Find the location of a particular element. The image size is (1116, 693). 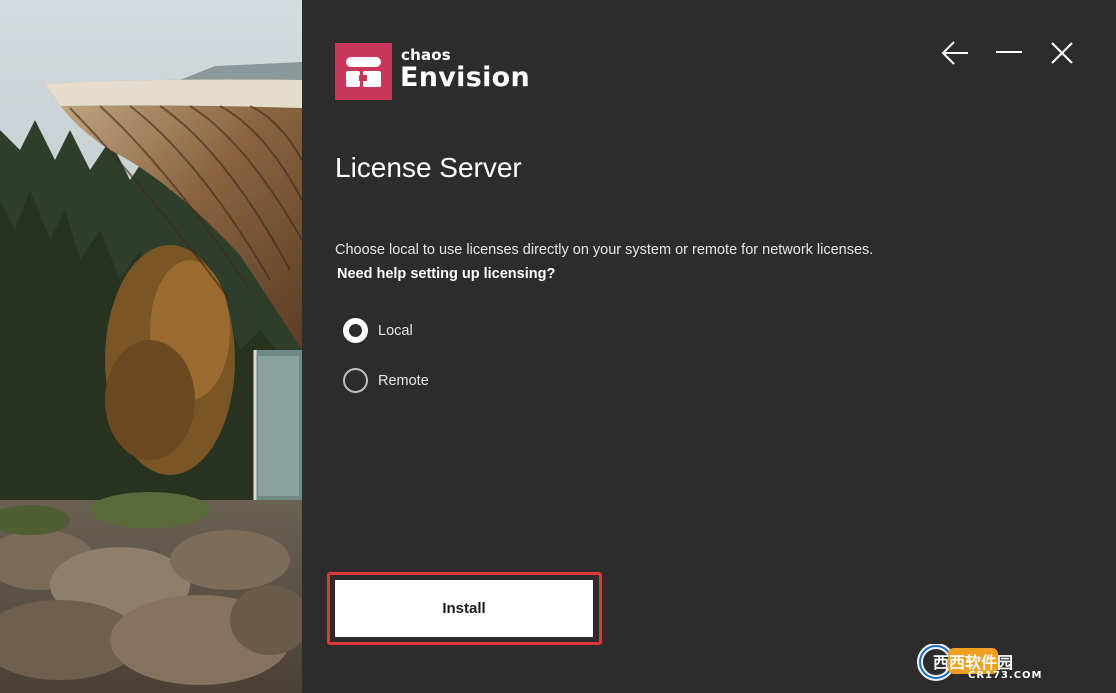

chaos-logo-icon is located at coordinates (363, 71).